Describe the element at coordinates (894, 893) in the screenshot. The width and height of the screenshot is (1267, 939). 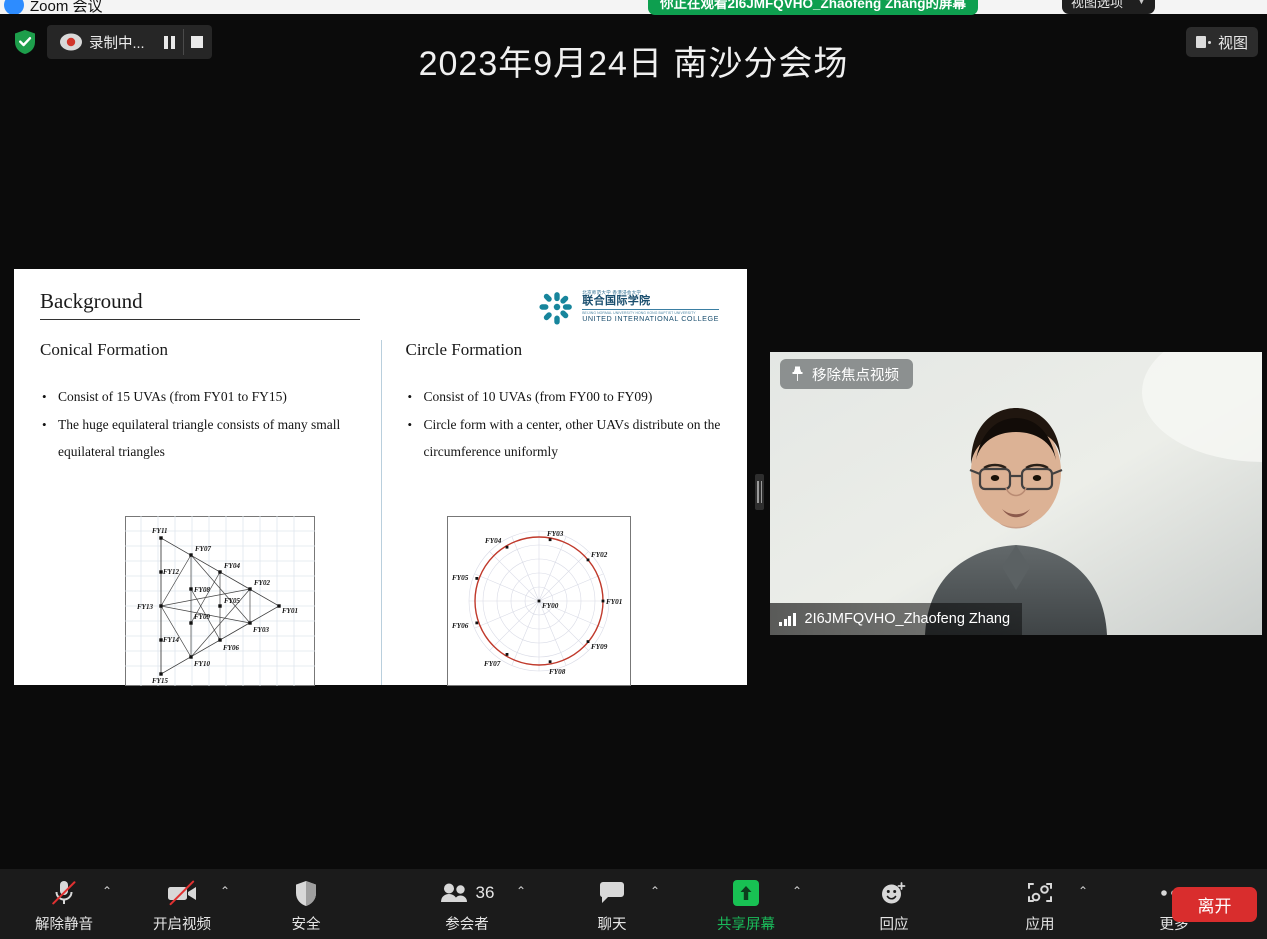
I see `reactions-smiley-icon` at that location.